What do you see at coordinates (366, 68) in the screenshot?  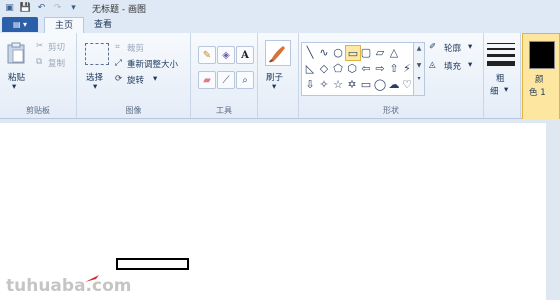 I see `shape-left-arrow: ⇦` at bounding box center [366, 68].